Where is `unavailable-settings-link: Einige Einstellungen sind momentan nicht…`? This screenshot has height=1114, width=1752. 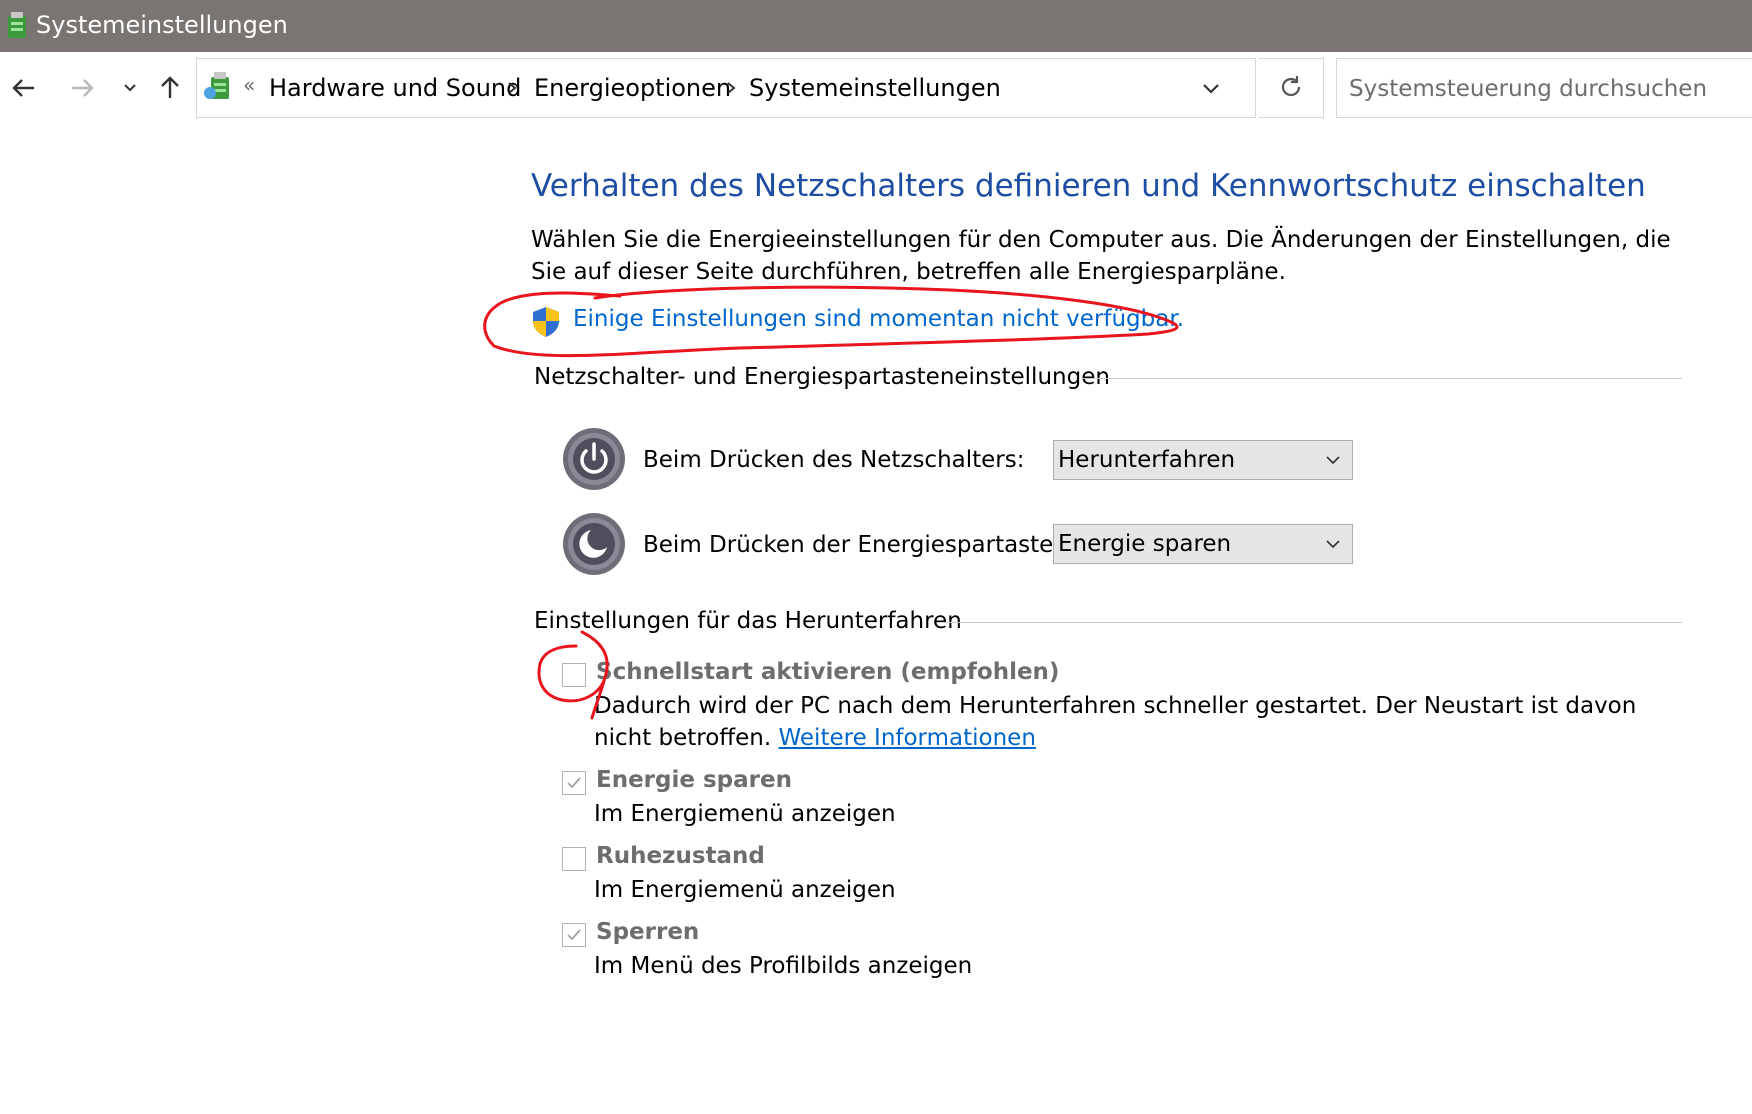 unavailable-settings-link: Einige Einstellungen sind momentan nicht… is located at coordinates (878, 319).